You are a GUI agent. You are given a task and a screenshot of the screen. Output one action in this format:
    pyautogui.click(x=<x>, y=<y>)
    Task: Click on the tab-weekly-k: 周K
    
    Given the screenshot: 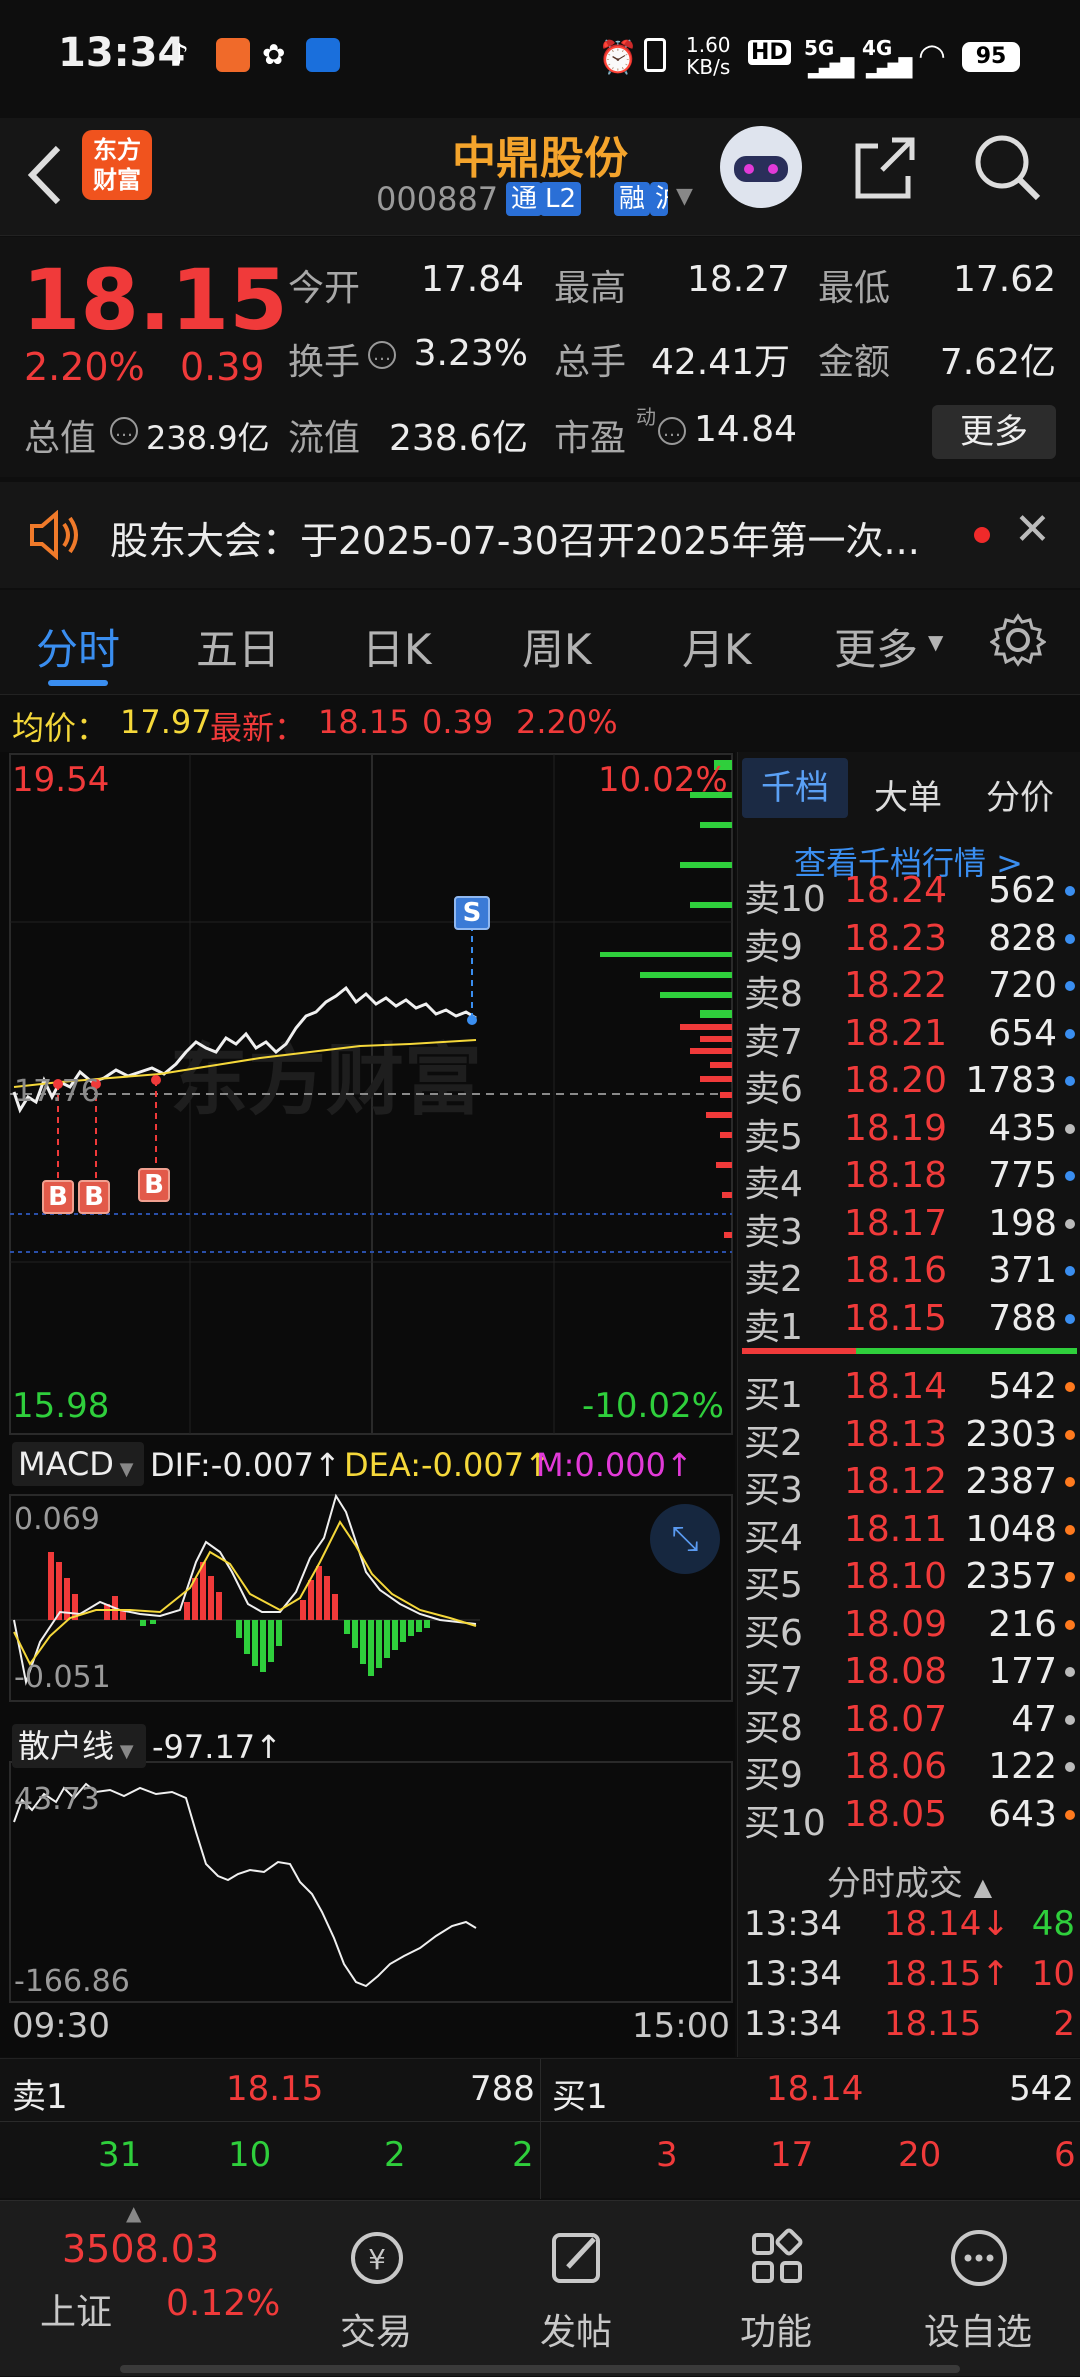 What is the action you would take?
    pyautogui.click(x=557, y=646)
    